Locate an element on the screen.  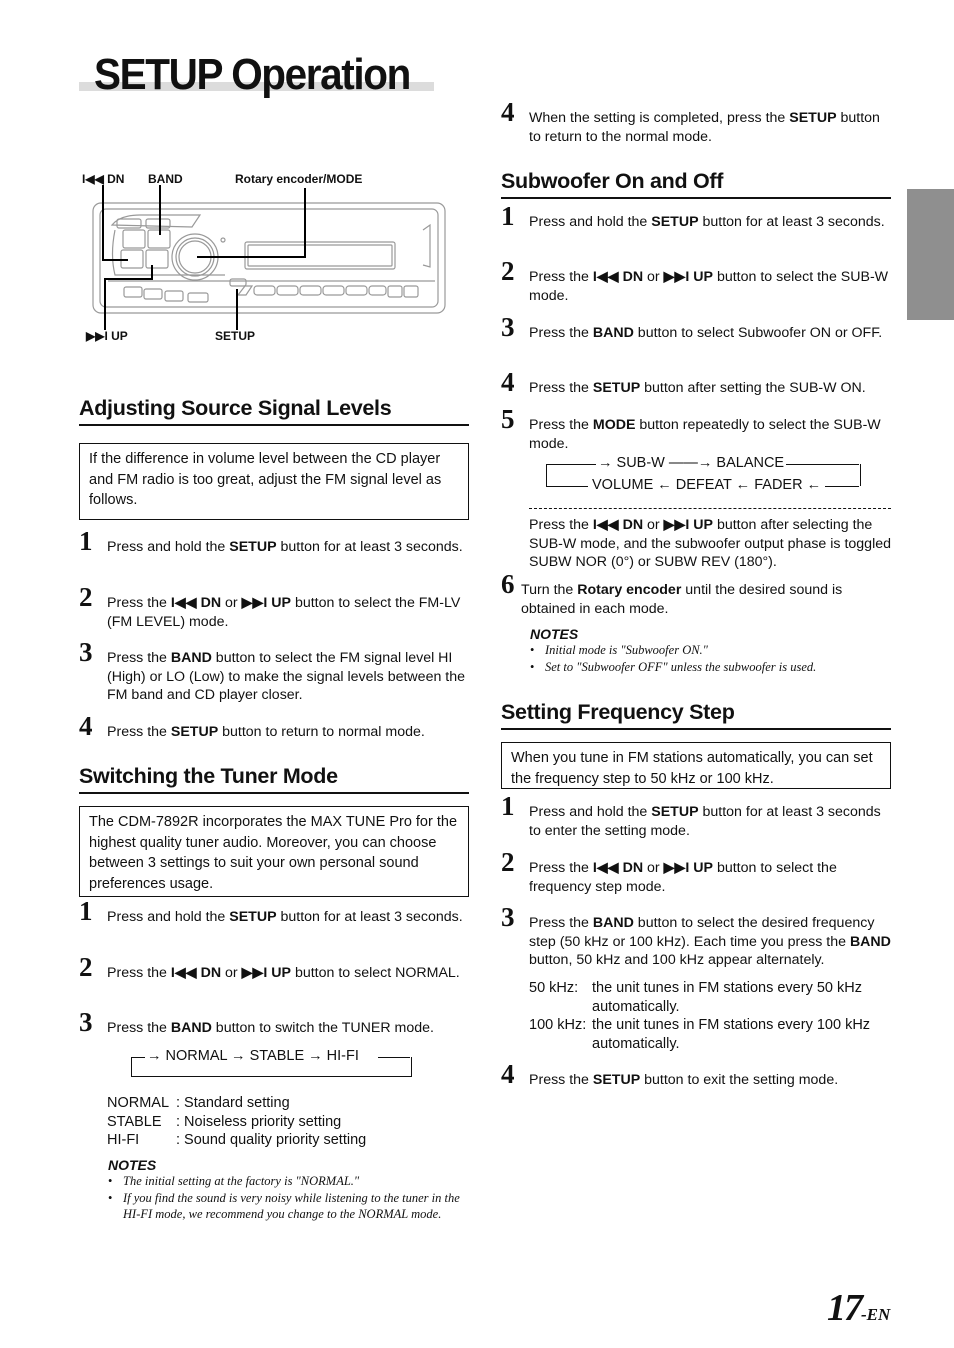
diagram-label-up: ▶▶I UP is located at coordinates (107, 336).